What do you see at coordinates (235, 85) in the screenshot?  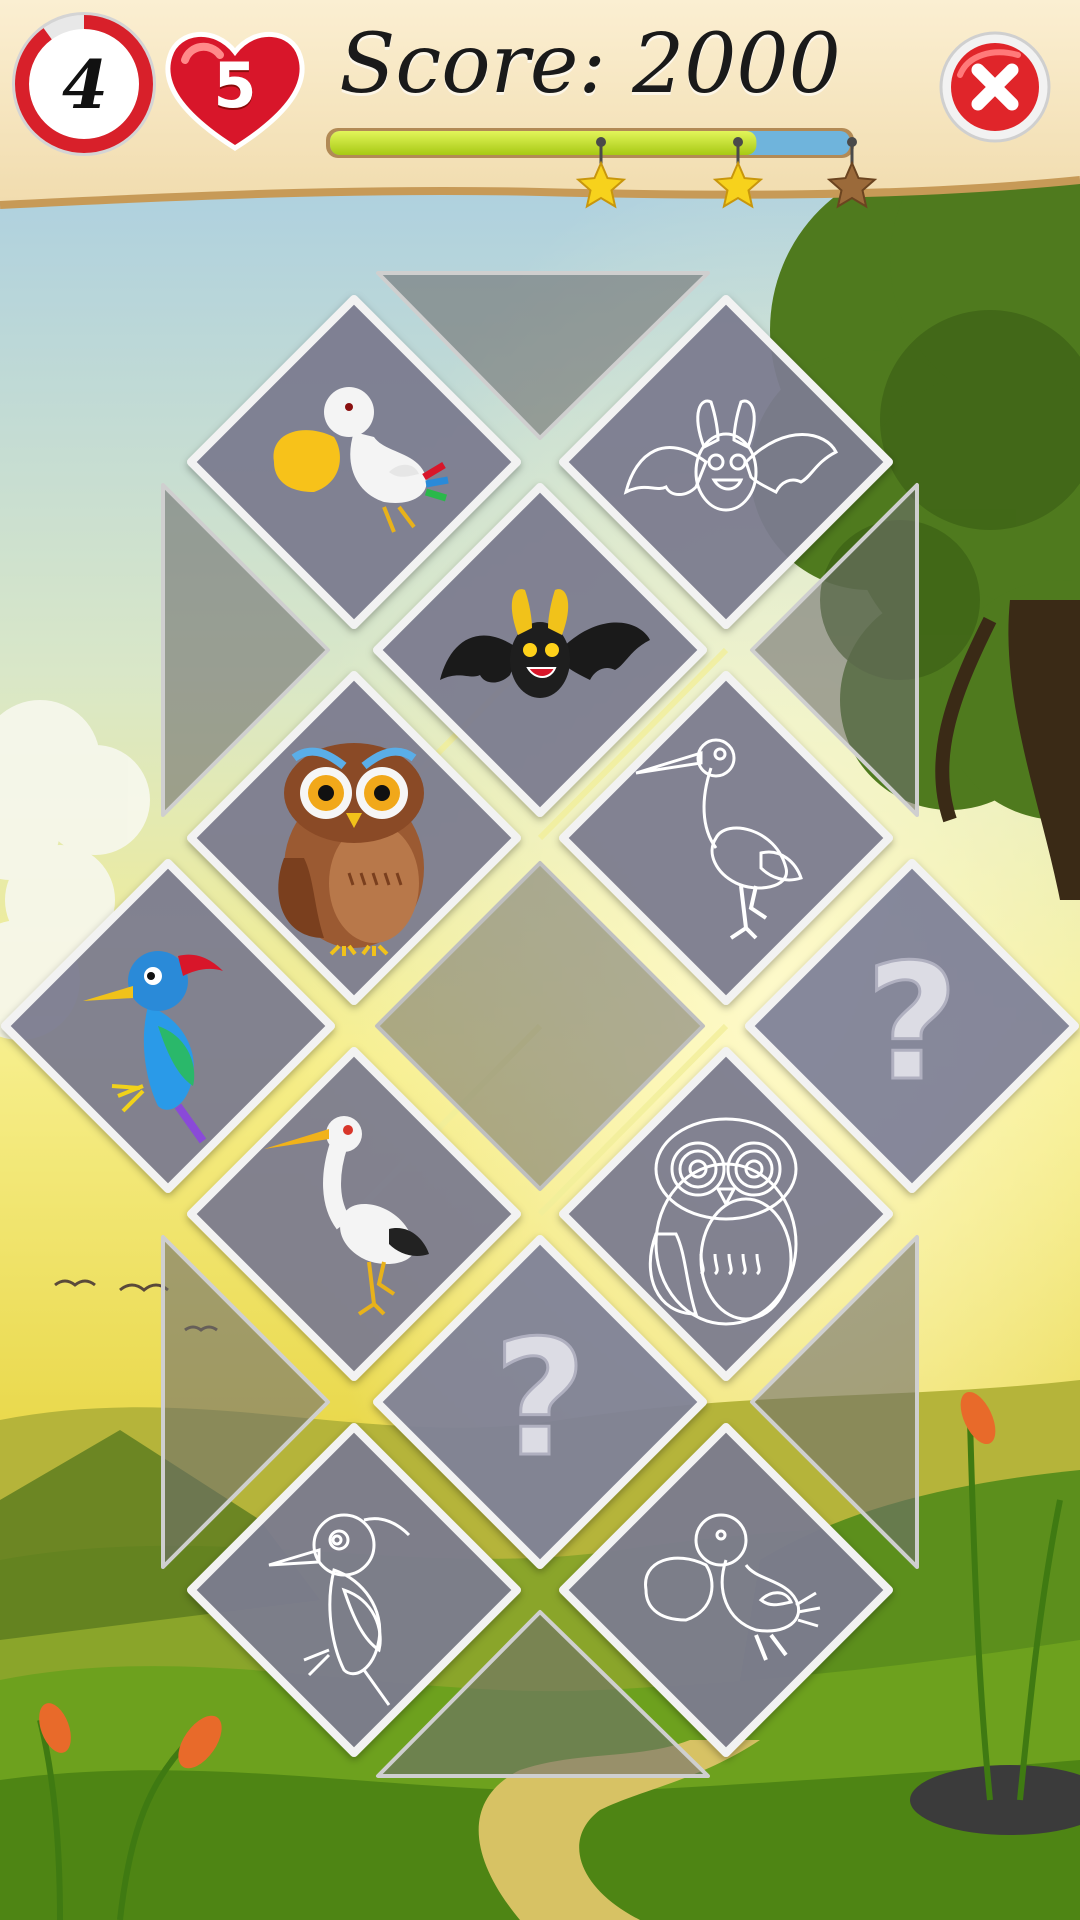 I see `lives-value: 5` at bounding box center [235, 85].